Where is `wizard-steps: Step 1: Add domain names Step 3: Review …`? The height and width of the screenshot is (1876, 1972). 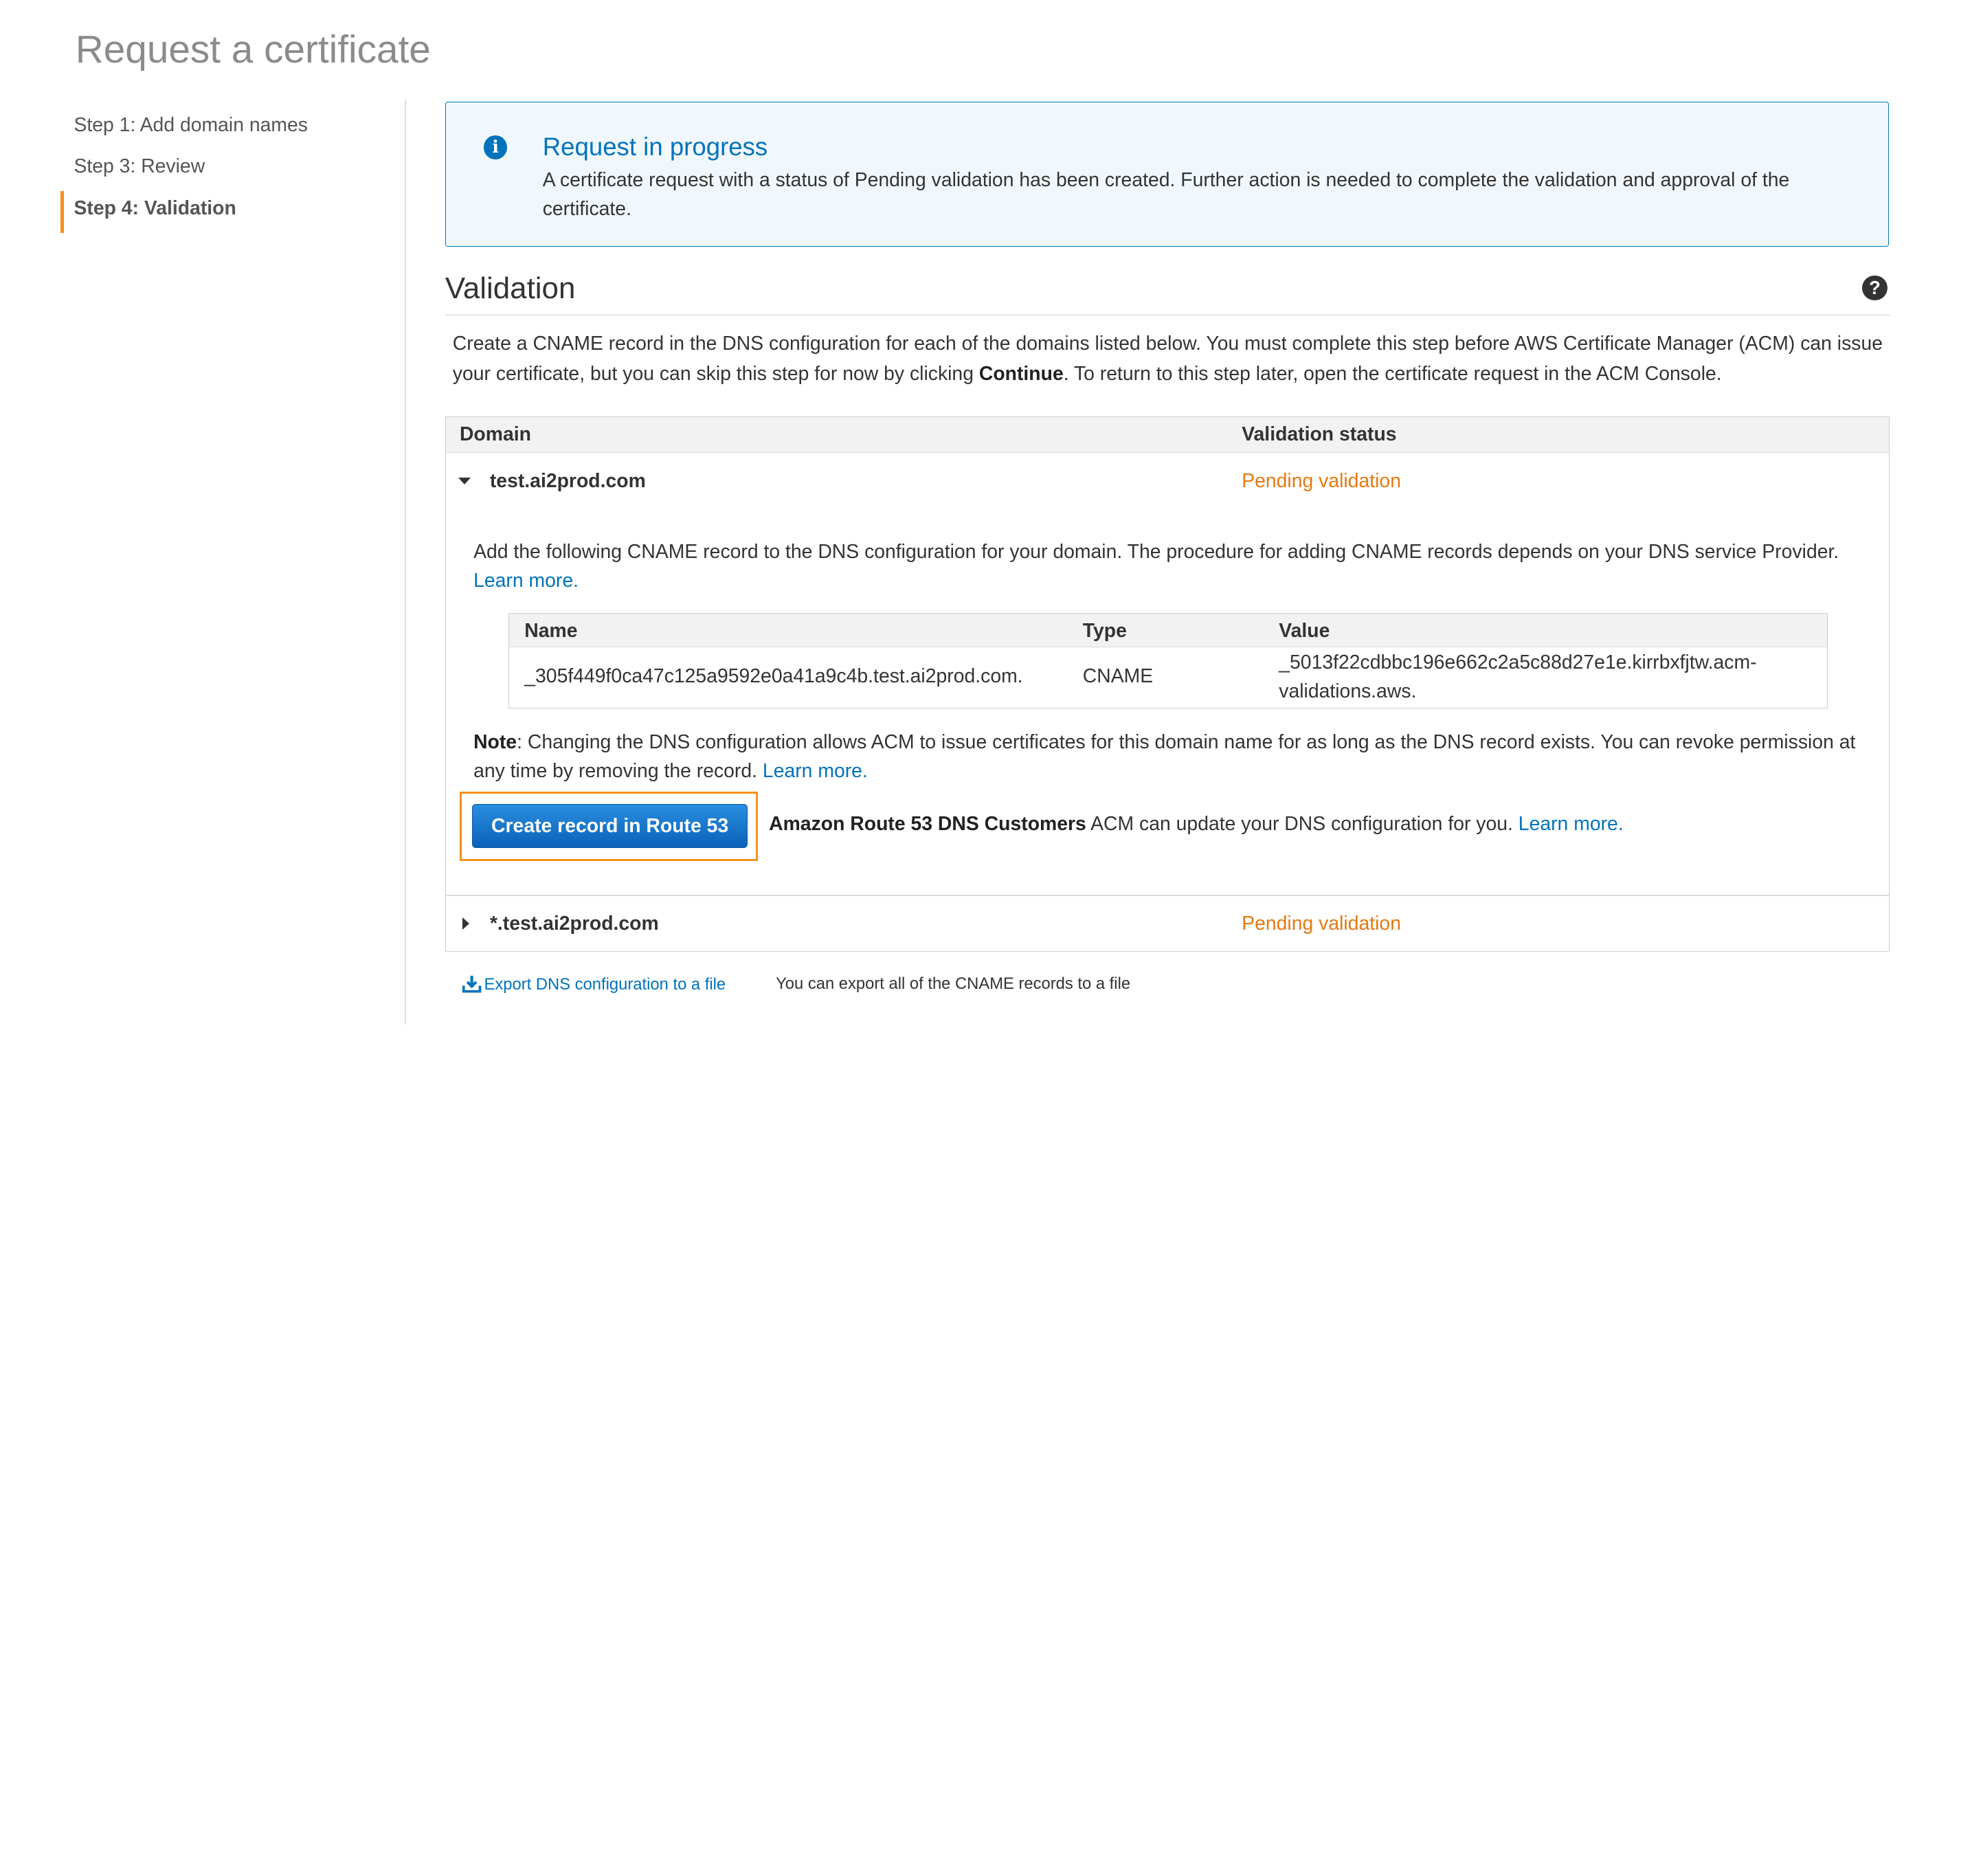
wizard-steps: Step 1: Add domain names Step 3: Review … is located at coordinates (224, 171).